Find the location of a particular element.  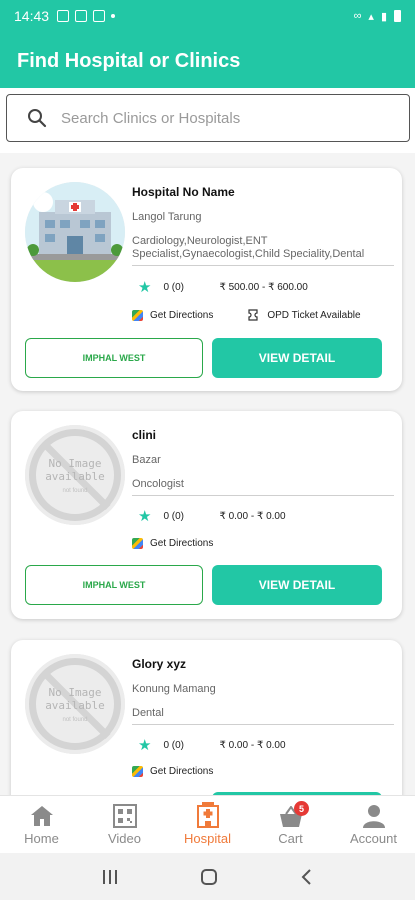

nav-home: Home is located at coordinates (41, 824).